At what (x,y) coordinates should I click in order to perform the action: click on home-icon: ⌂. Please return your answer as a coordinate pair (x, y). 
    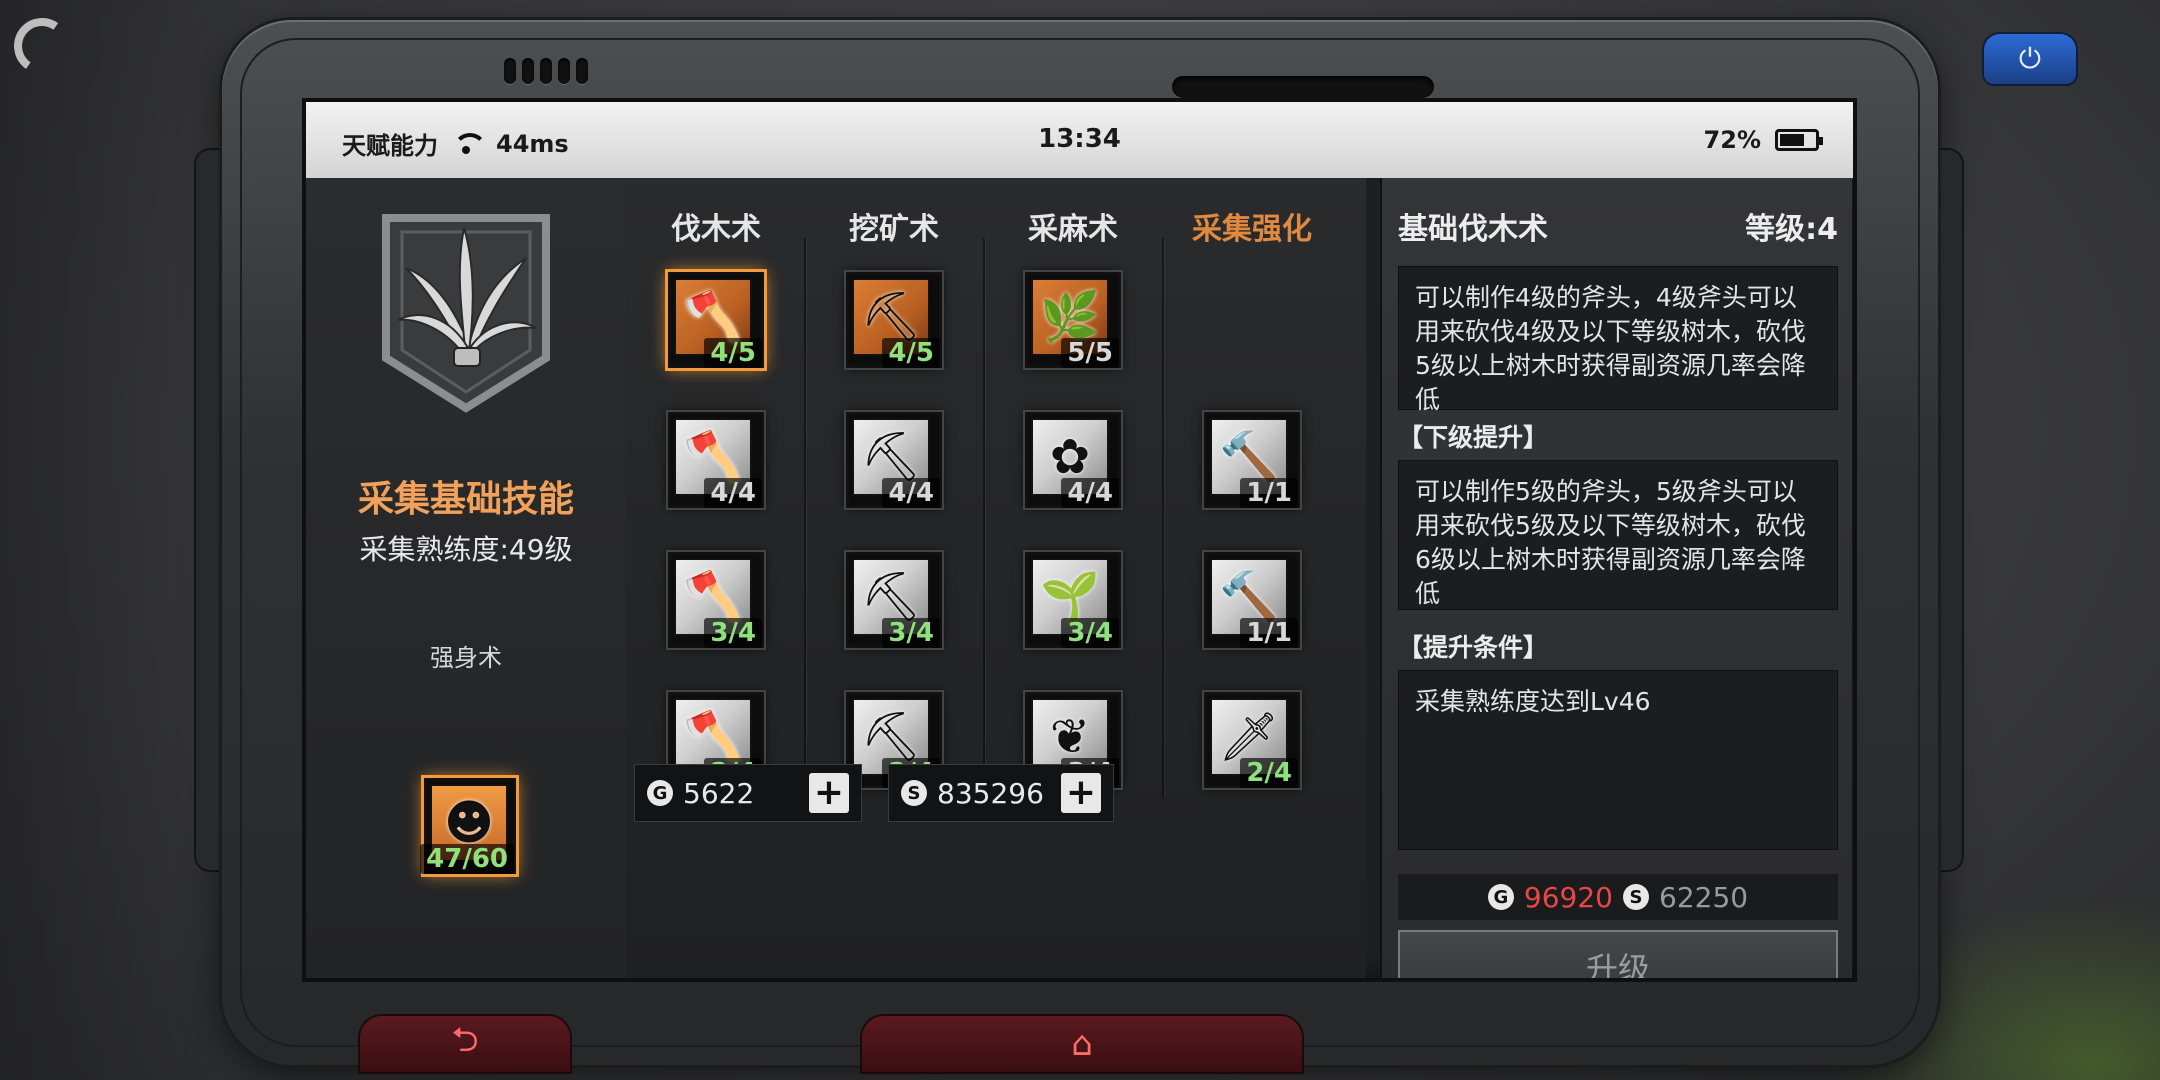
    Looking at the image, I should click on (1082, 1044).